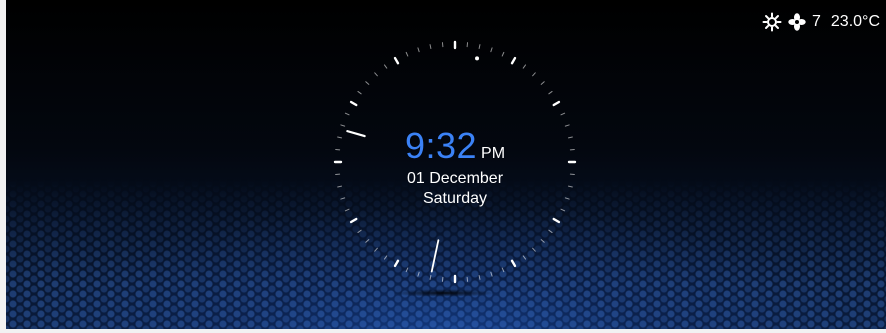 The image size is (886, 333). I want to click on time-display: 9:32, so click(441, 145).